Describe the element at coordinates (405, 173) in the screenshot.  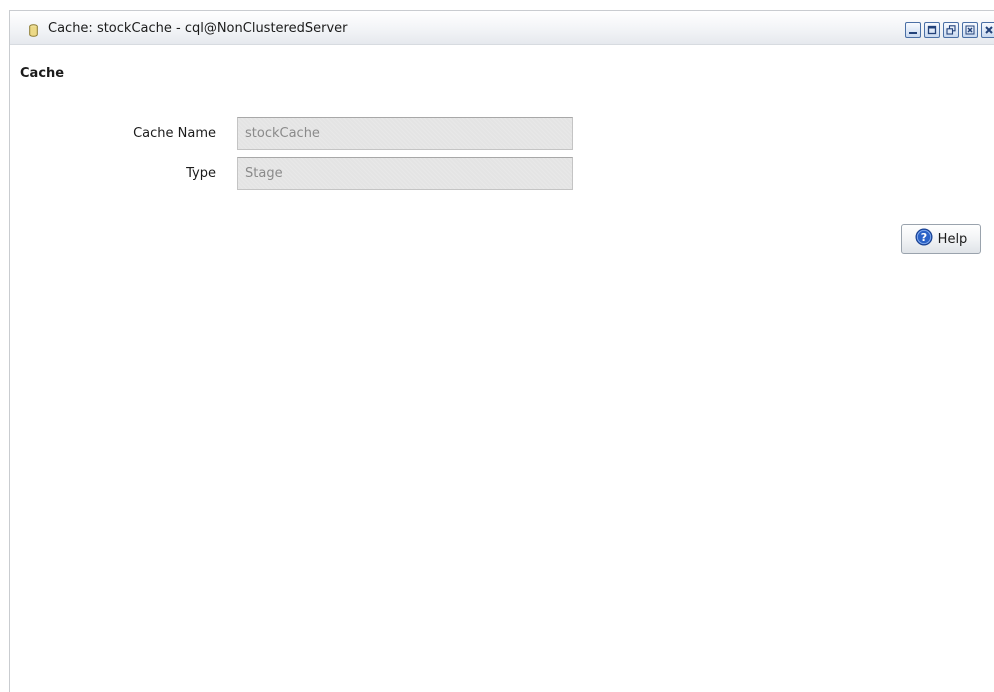
I see `type-field` at that location.